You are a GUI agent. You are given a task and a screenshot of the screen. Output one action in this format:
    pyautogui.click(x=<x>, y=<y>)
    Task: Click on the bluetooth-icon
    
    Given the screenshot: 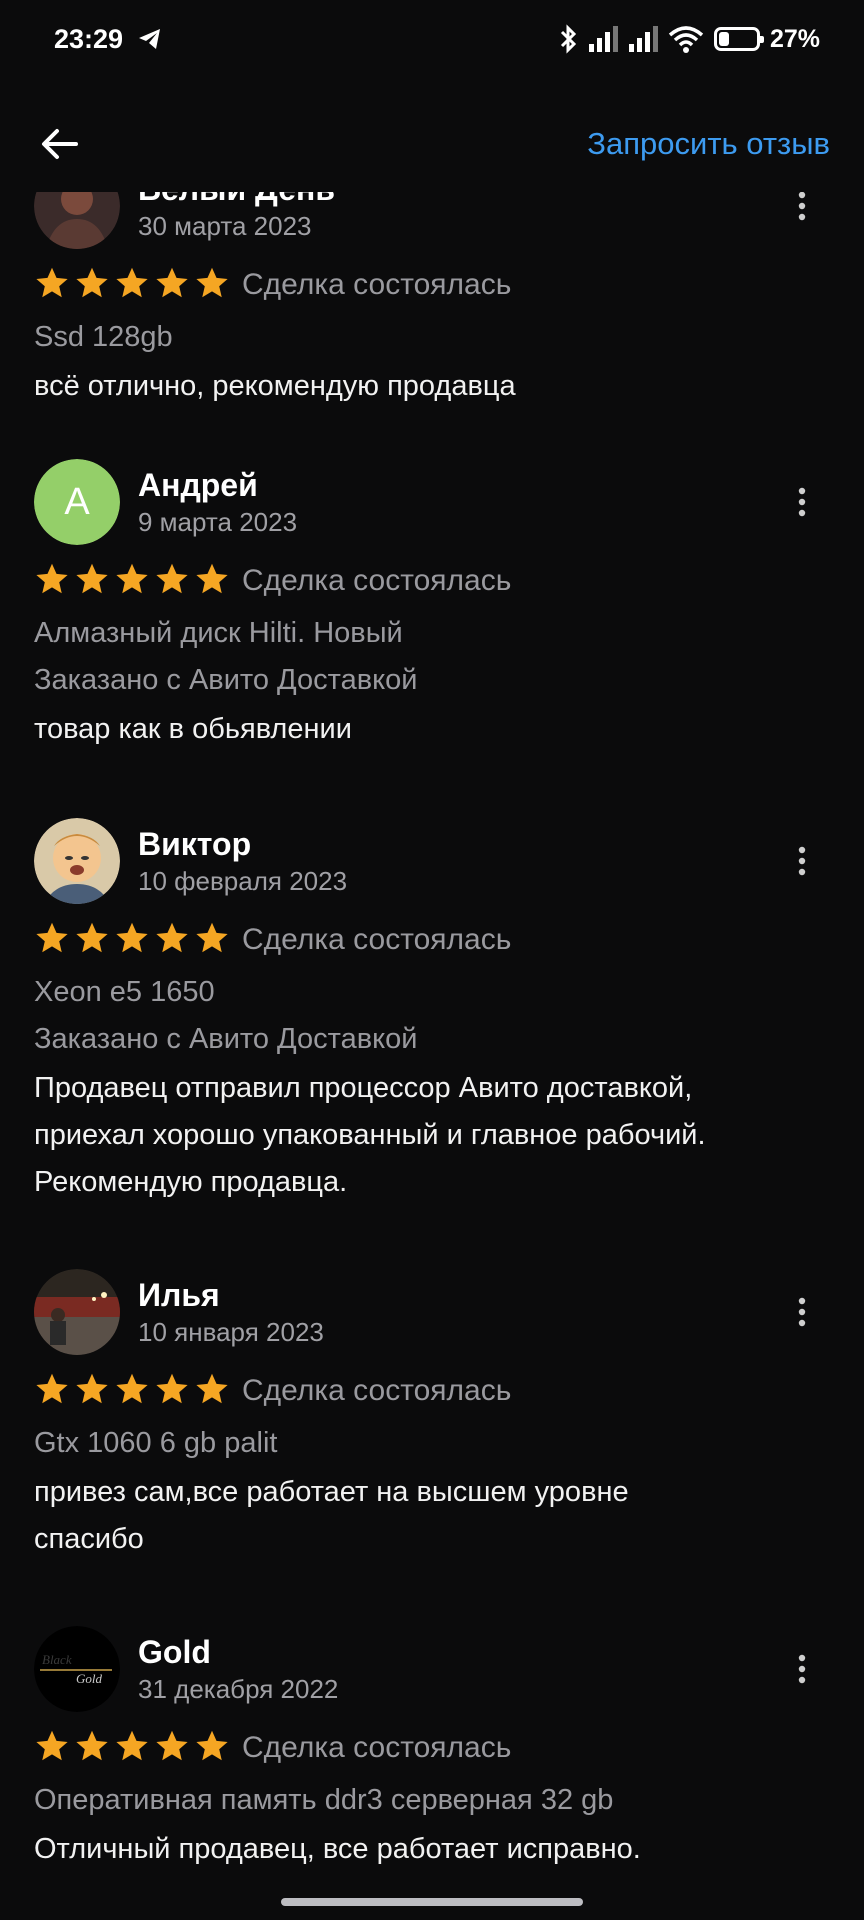 What is the action you would take?
    pyautogui.click(x=568, y=39)
    